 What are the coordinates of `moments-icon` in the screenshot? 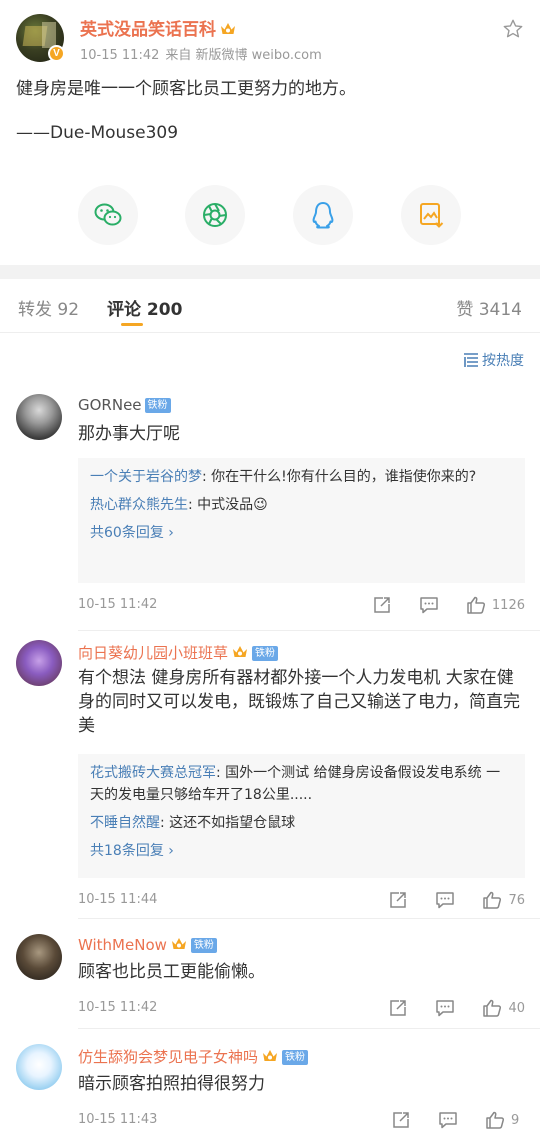 It's located at (215, 215).